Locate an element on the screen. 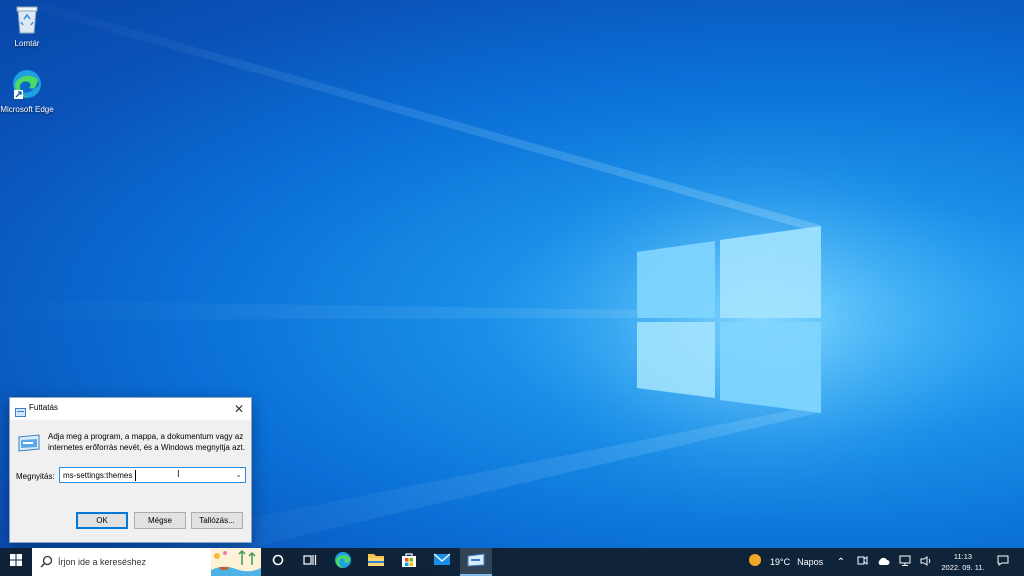 The width and height of the screenshot is (1024, 576). cancel-button: Mégse is located at coordinates (160, 520).